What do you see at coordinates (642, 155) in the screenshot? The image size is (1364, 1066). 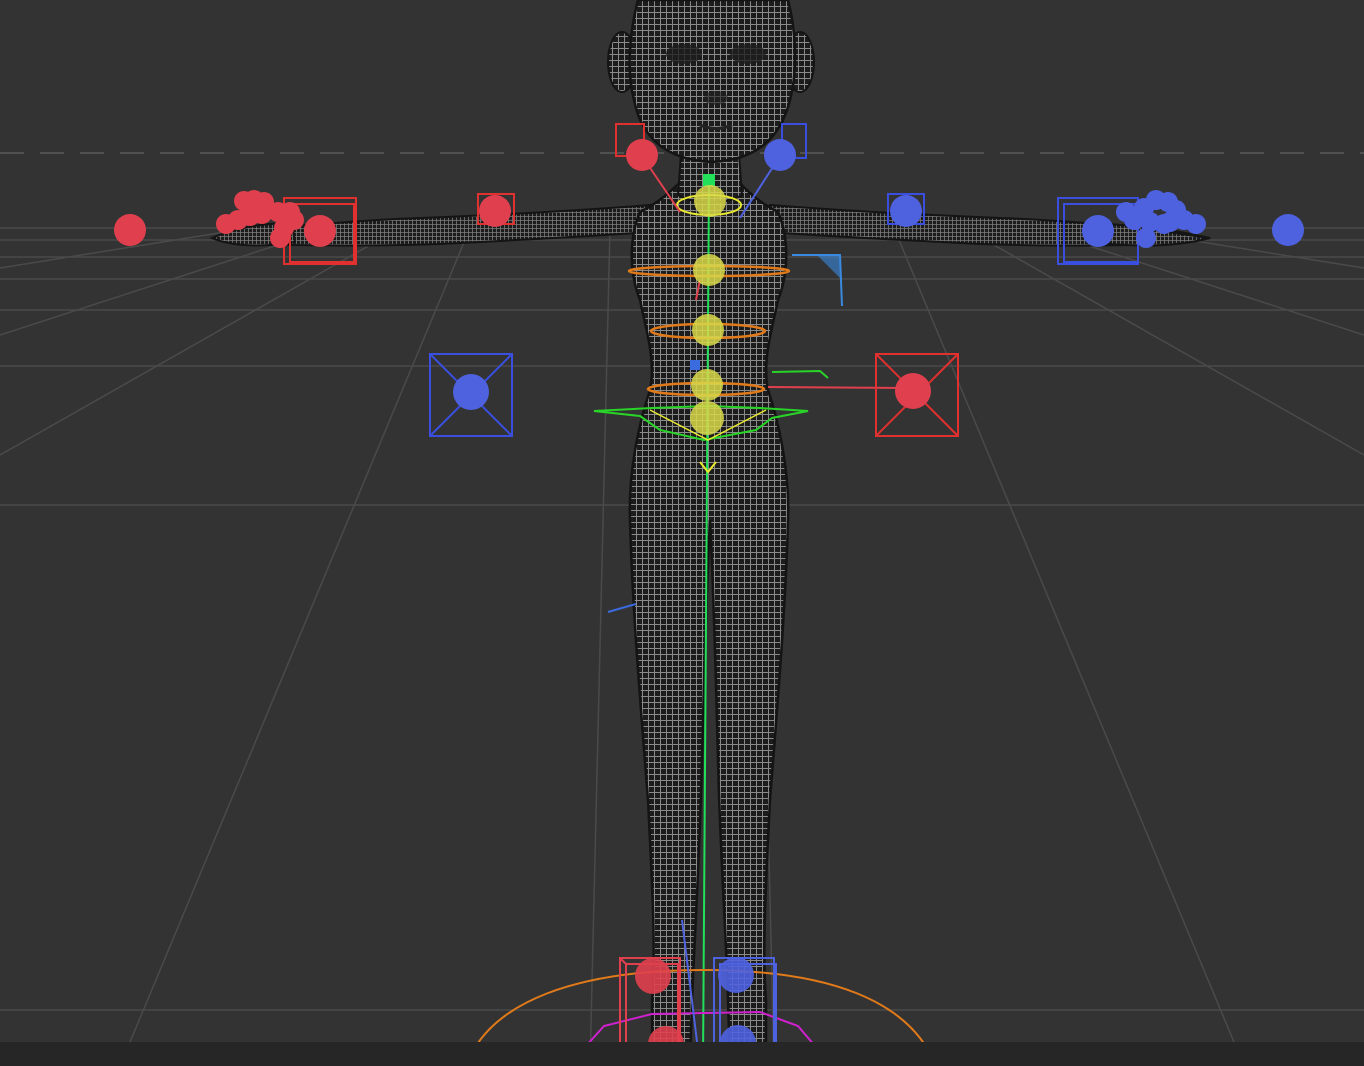 I see `clavicle-left-control` at bounding box center [642, 155].